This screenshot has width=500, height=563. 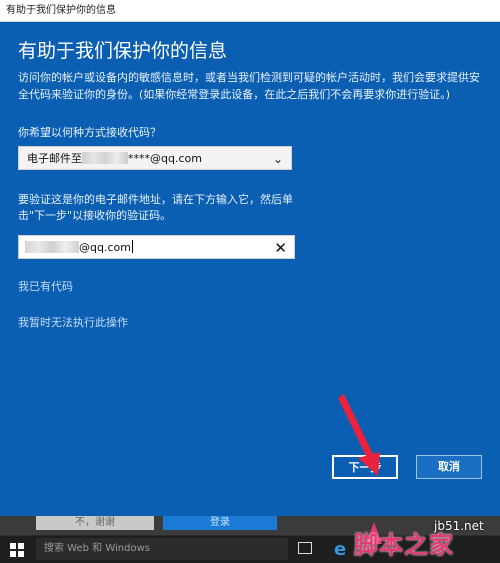 What do you see at coordinates (132, 246) in the screenshot?
I see `text-caret` at bounding box center [132, 246].